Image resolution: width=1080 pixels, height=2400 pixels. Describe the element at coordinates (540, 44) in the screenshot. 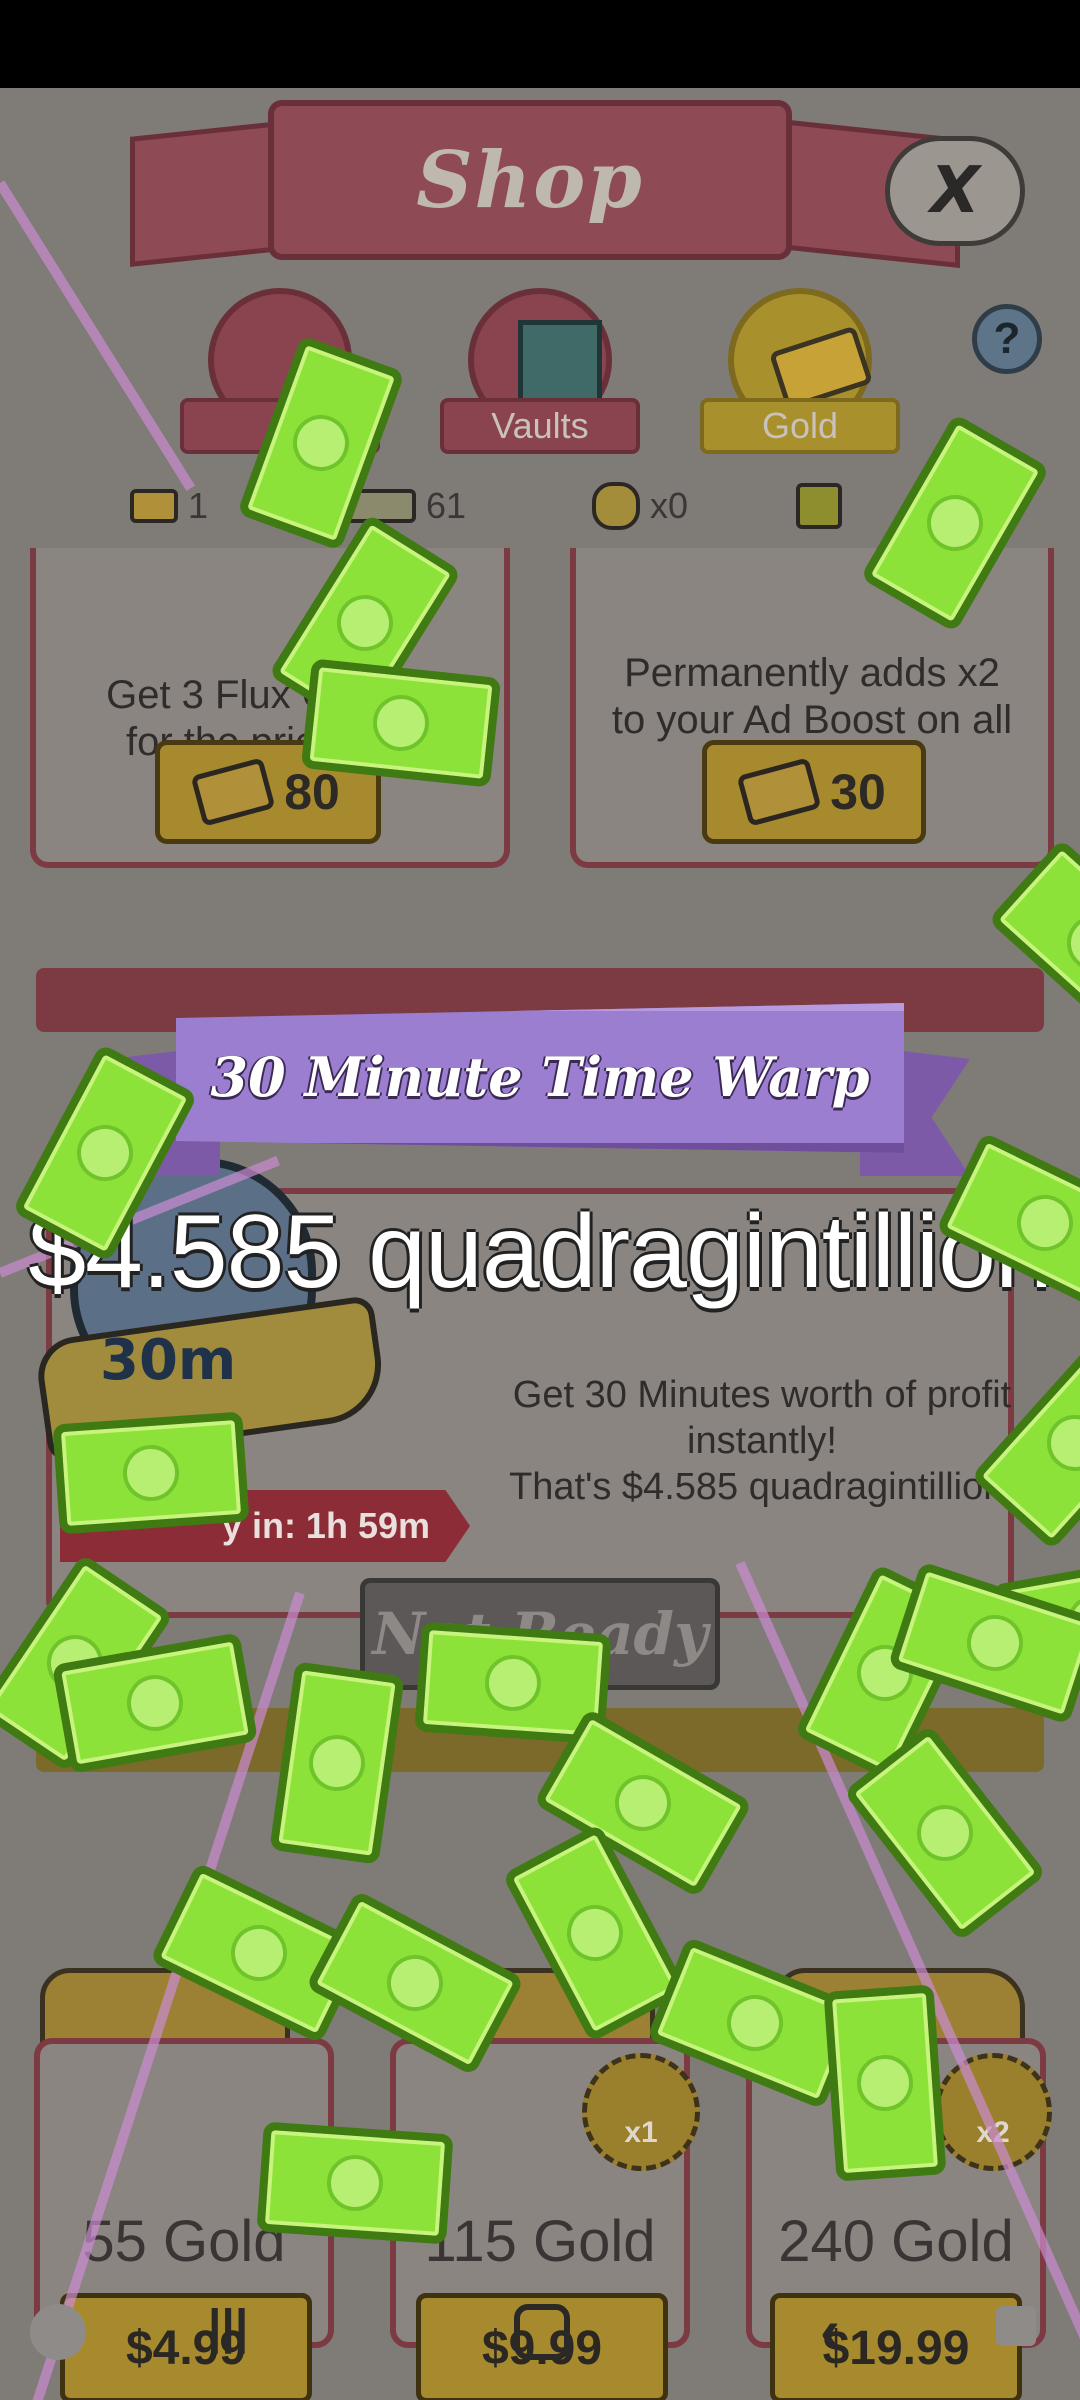

I see `status-bar` at that location.